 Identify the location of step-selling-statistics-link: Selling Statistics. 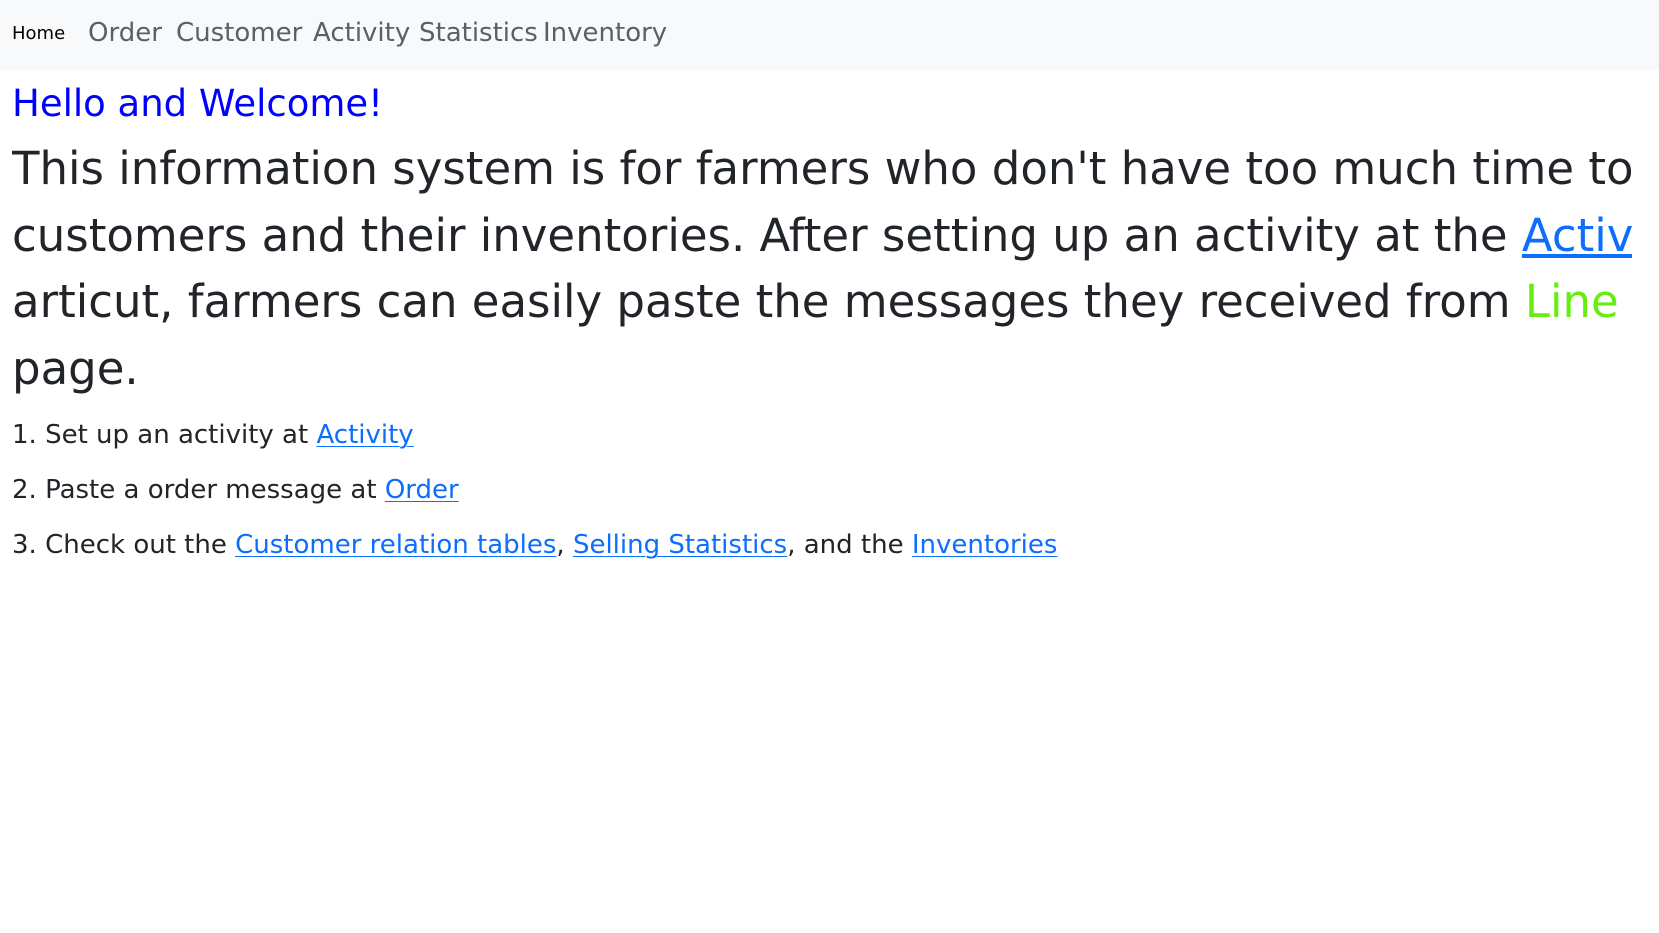
(680, 545).